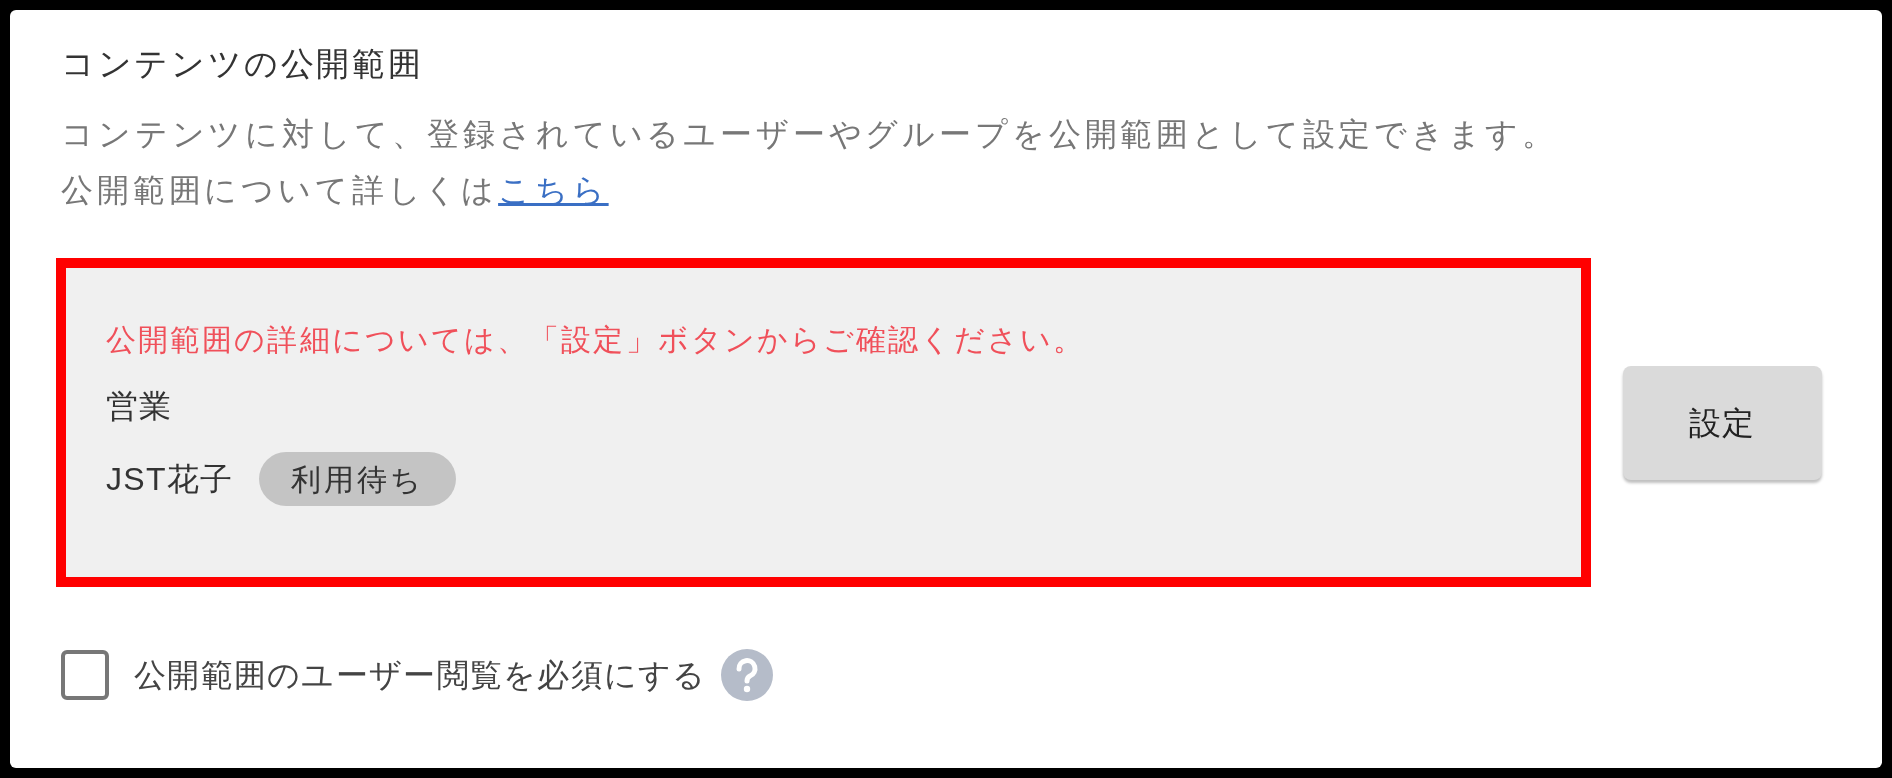  Describe the element at coordinates (280, 190) in the screenshot. I see `help-text: 公開範囲について詳しくは` at that location.